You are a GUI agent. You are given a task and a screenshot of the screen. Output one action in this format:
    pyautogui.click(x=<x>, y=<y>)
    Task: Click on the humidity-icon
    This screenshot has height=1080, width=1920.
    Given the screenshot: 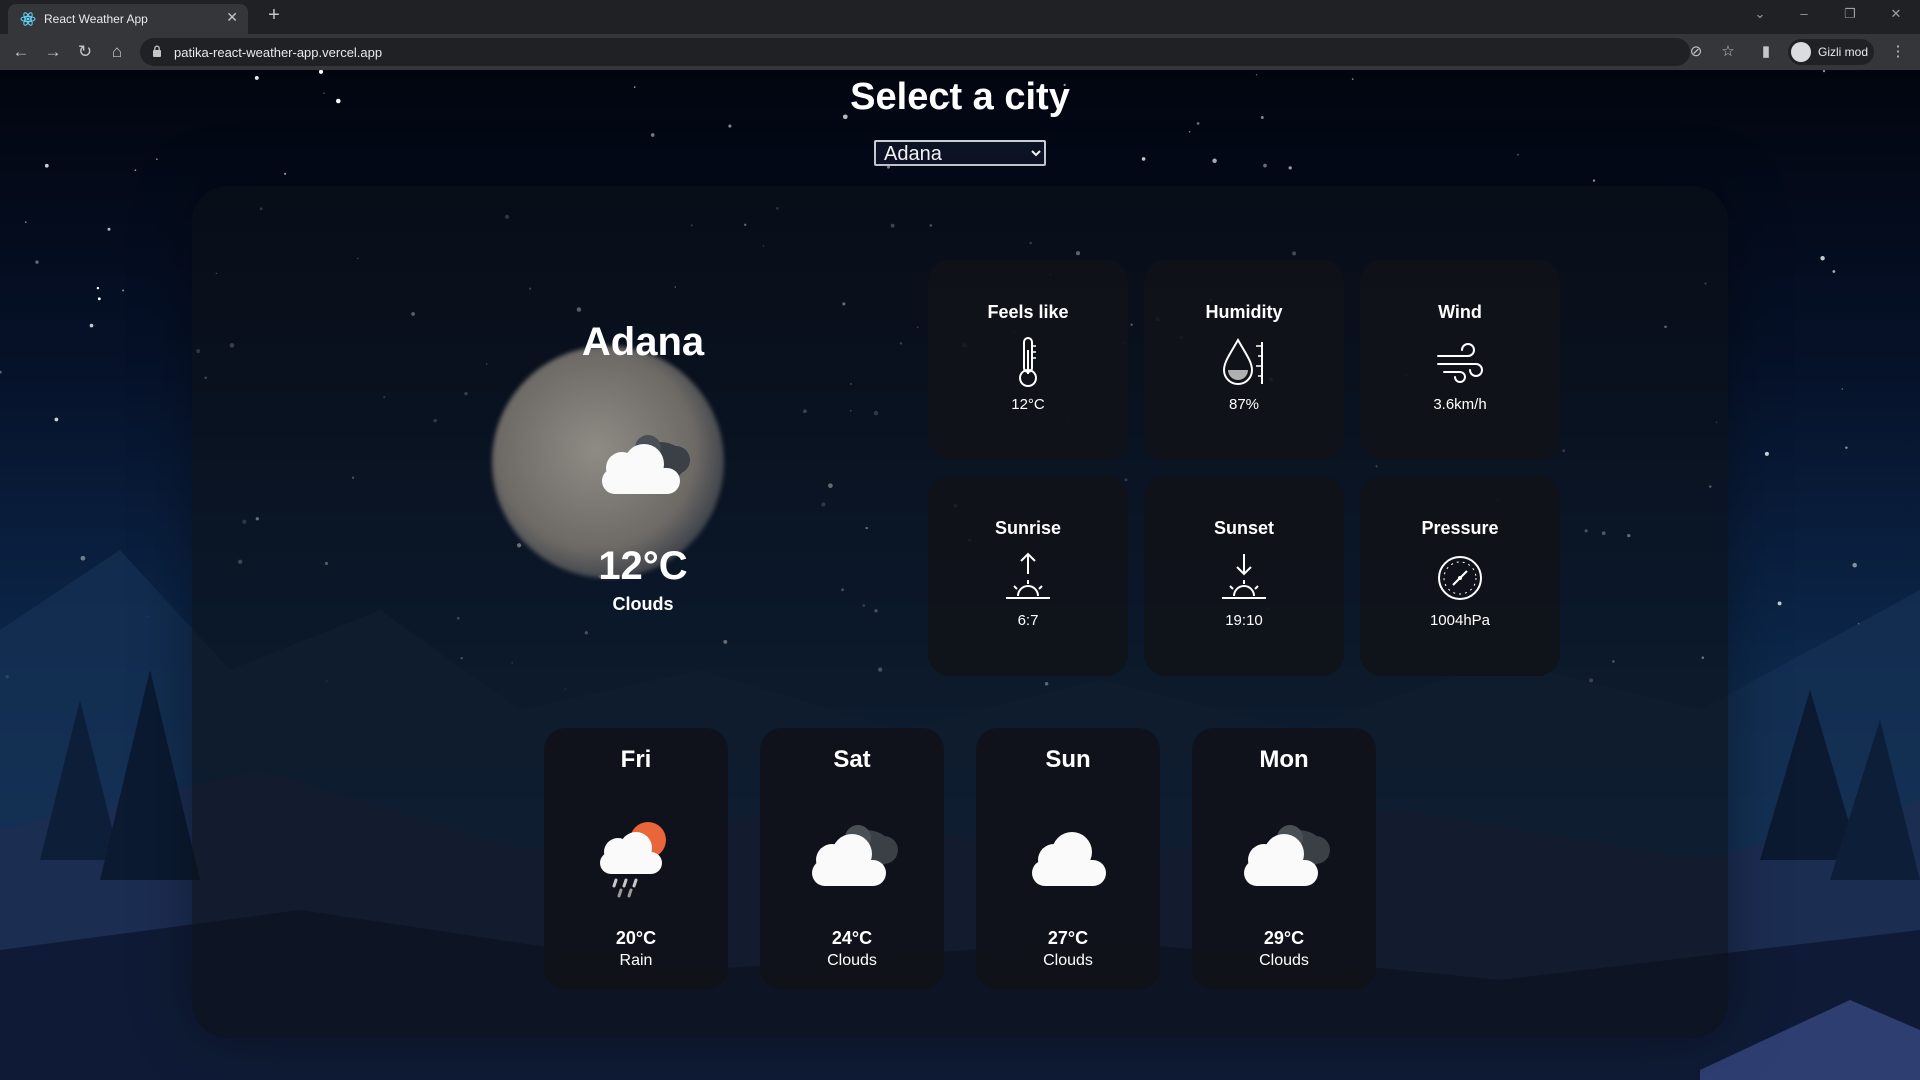 What is the action you would take?
    pyautogui.click(x=1242, y=361)
    